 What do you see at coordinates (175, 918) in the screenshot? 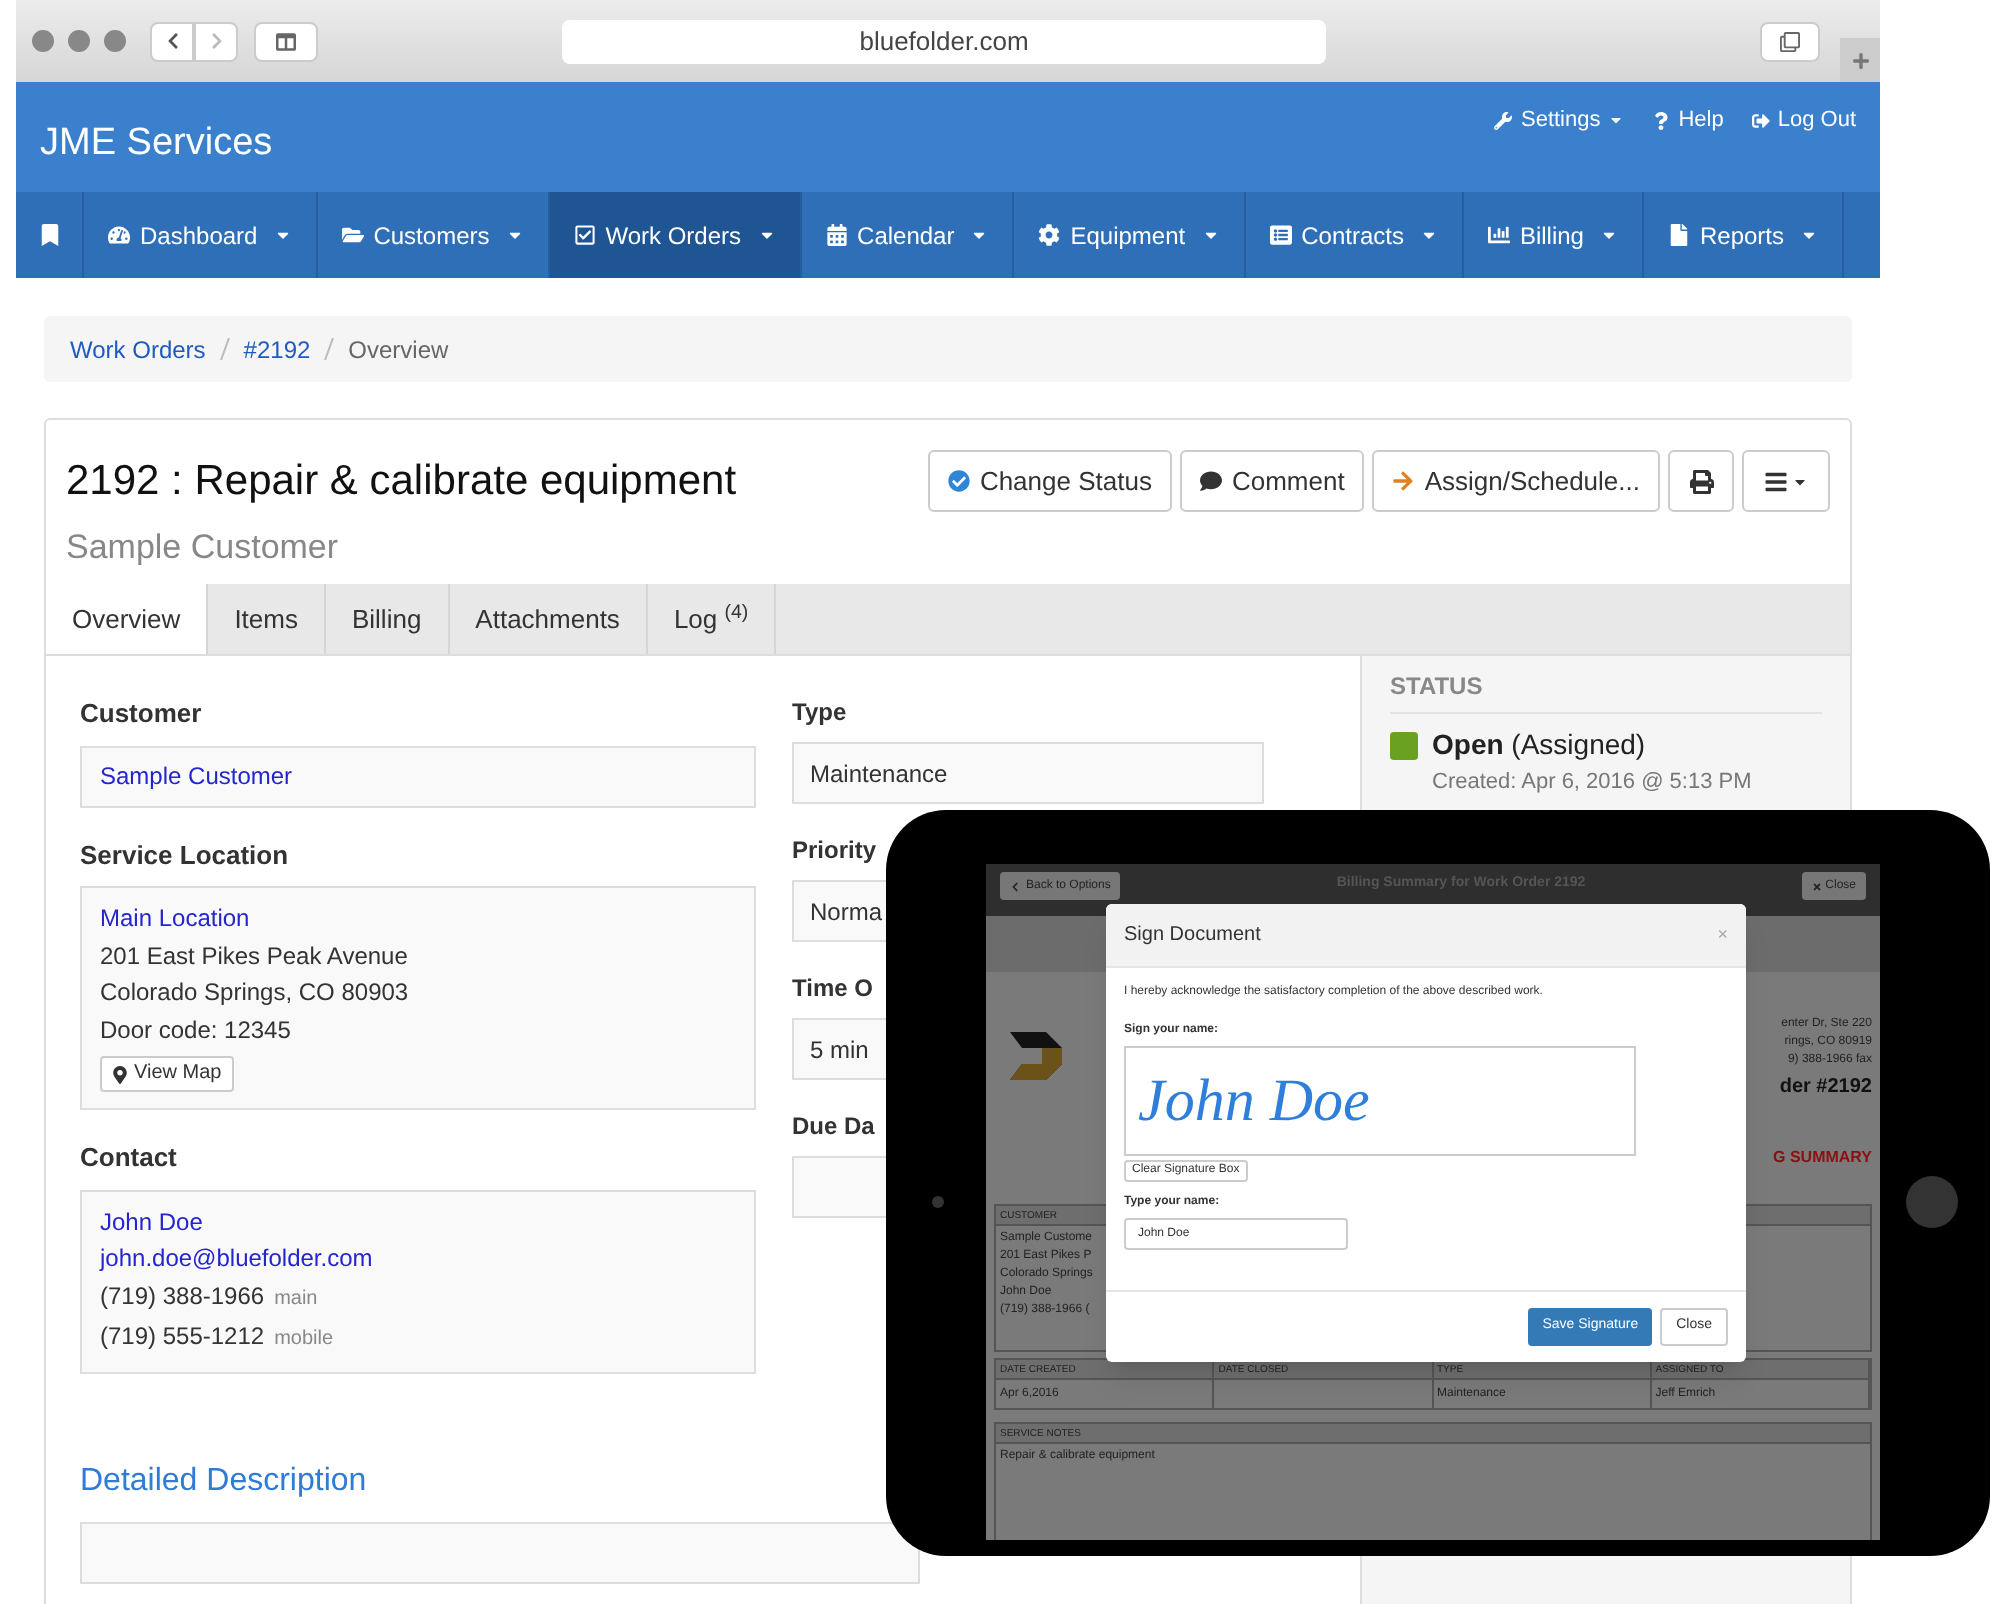
I see `location-link: Main Location` at bounding box center [175, 918].